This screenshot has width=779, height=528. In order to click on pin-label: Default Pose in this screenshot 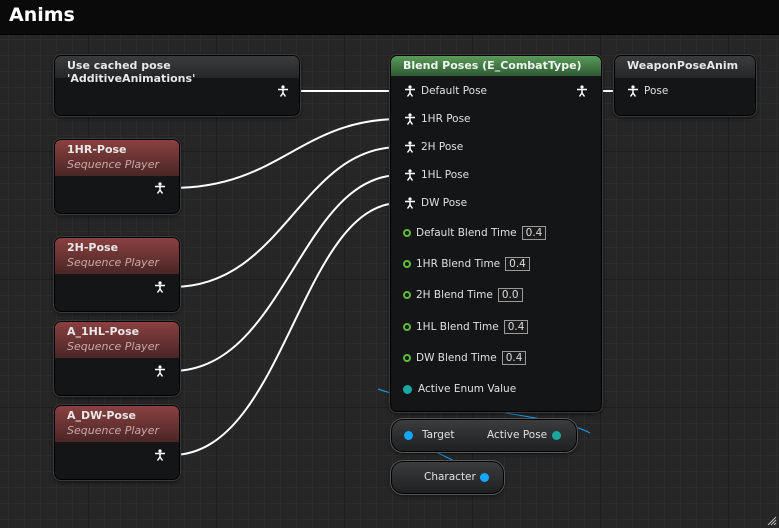, I will do `click(454, 91)`.